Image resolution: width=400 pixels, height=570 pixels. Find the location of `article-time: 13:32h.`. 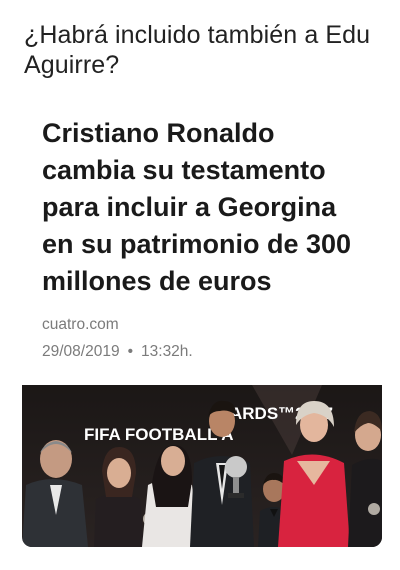

article-time: 13:32h. is located at coordinates (167, 351).